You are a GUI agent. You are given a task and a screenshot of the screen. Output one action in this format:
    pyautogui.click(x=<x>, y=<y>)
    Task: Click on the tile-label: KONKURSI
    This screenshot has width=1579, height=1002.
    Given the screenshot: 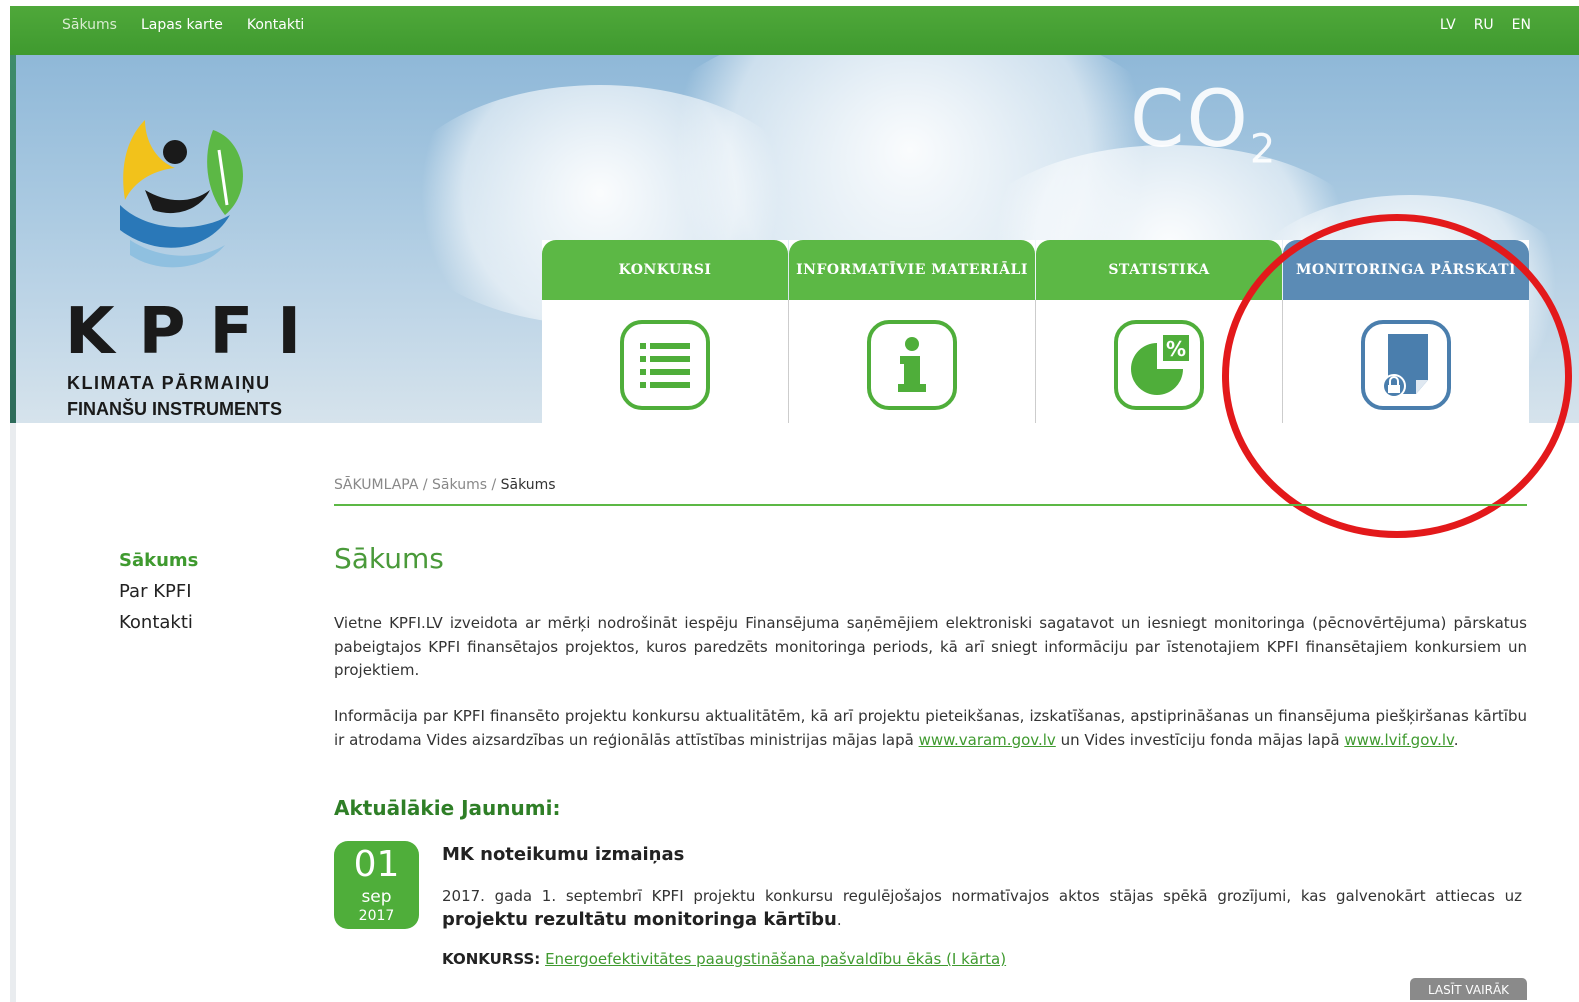 What is the action you would take?
    pyautogui.click(x=665, y=270)
    